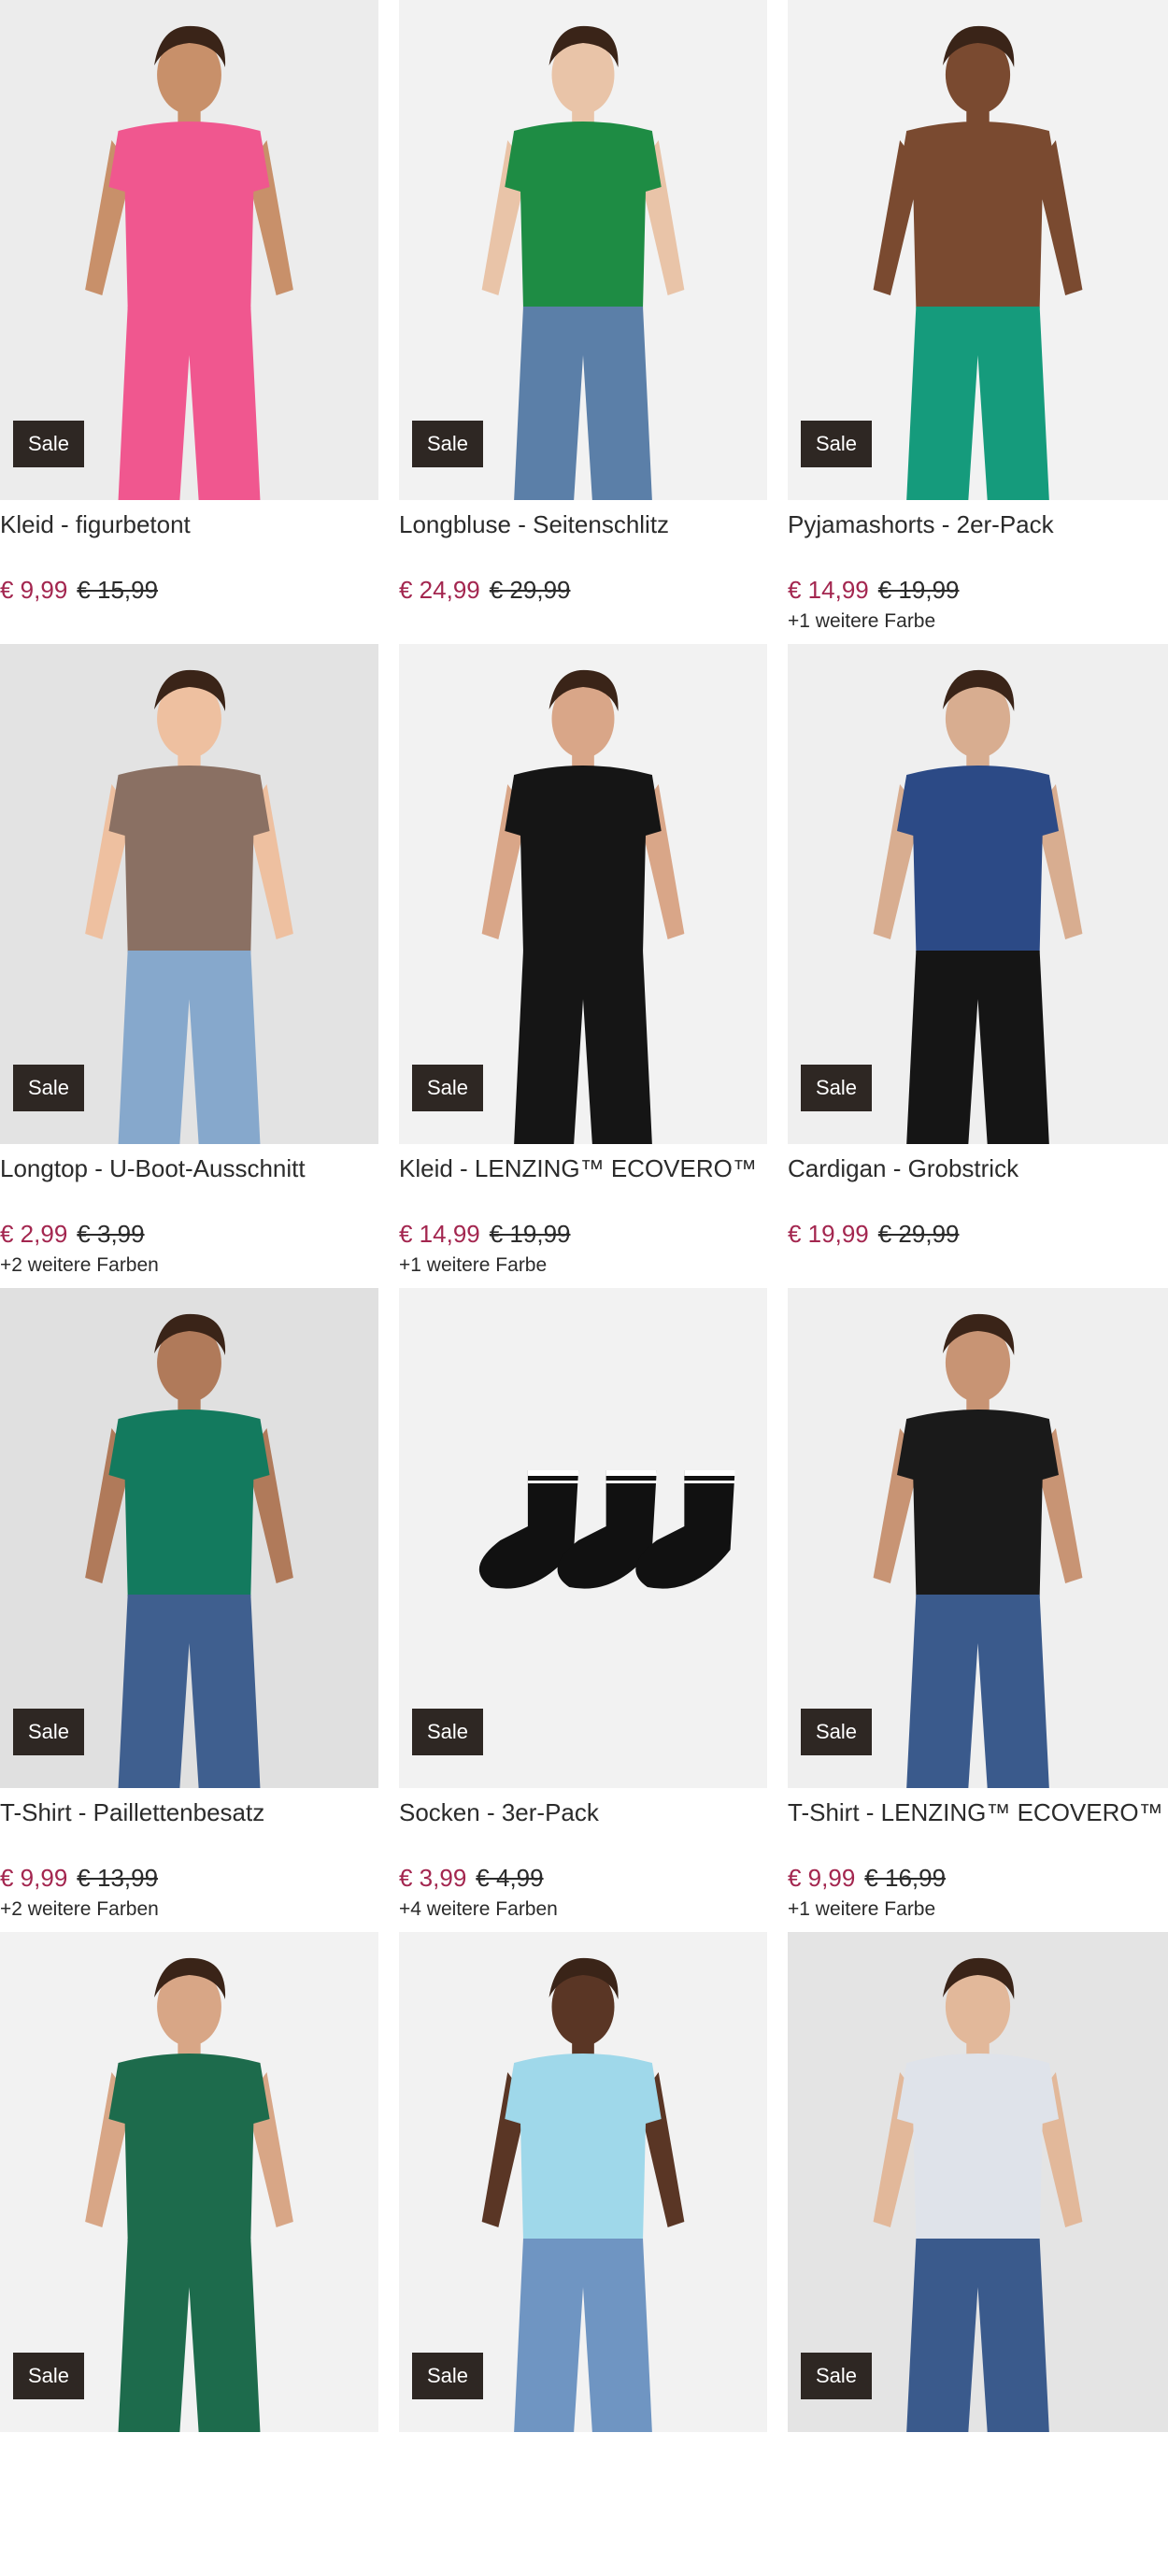 The width and height of the screenshot is (1168, 2576). Describe the element at coordinates (189, 525) in the screenshot. I see `product-title: Kleid - figurbetont` at that location.